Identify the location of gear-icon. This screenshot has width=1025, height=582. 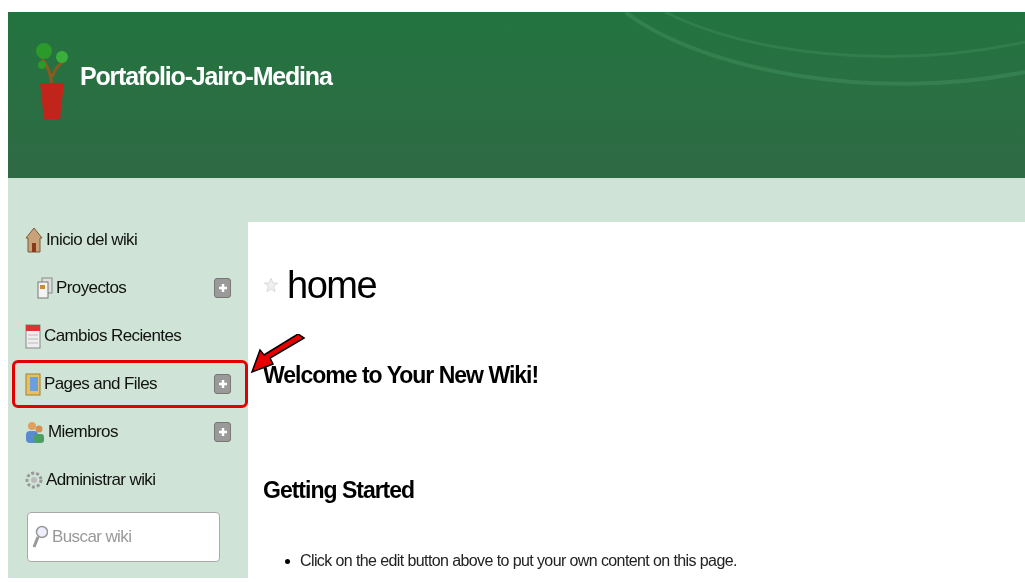
(34, 480).